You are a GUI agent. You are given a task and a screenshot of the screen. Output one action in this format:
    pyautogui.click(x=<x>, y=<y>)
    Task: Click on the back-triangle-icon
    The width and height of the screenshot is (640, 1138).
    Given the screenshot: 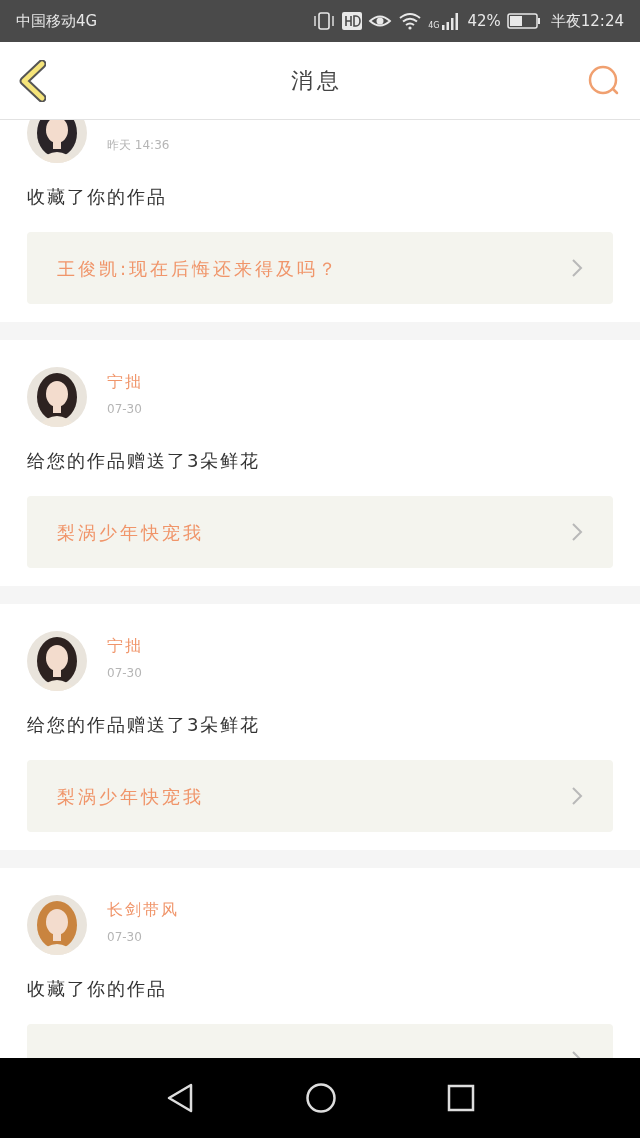 What is the action you would take?
    pyautogui.click(x=180, y=1098)
    